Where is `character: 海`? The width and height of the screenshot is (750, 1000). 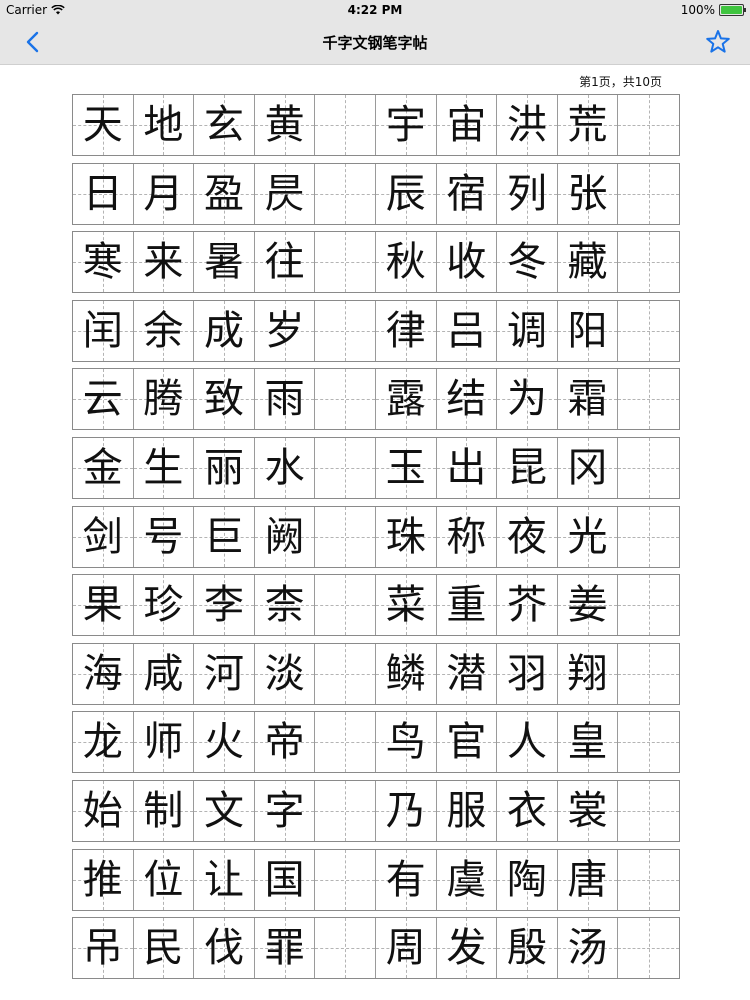
character: 海 is located at coordinates (102, 673).